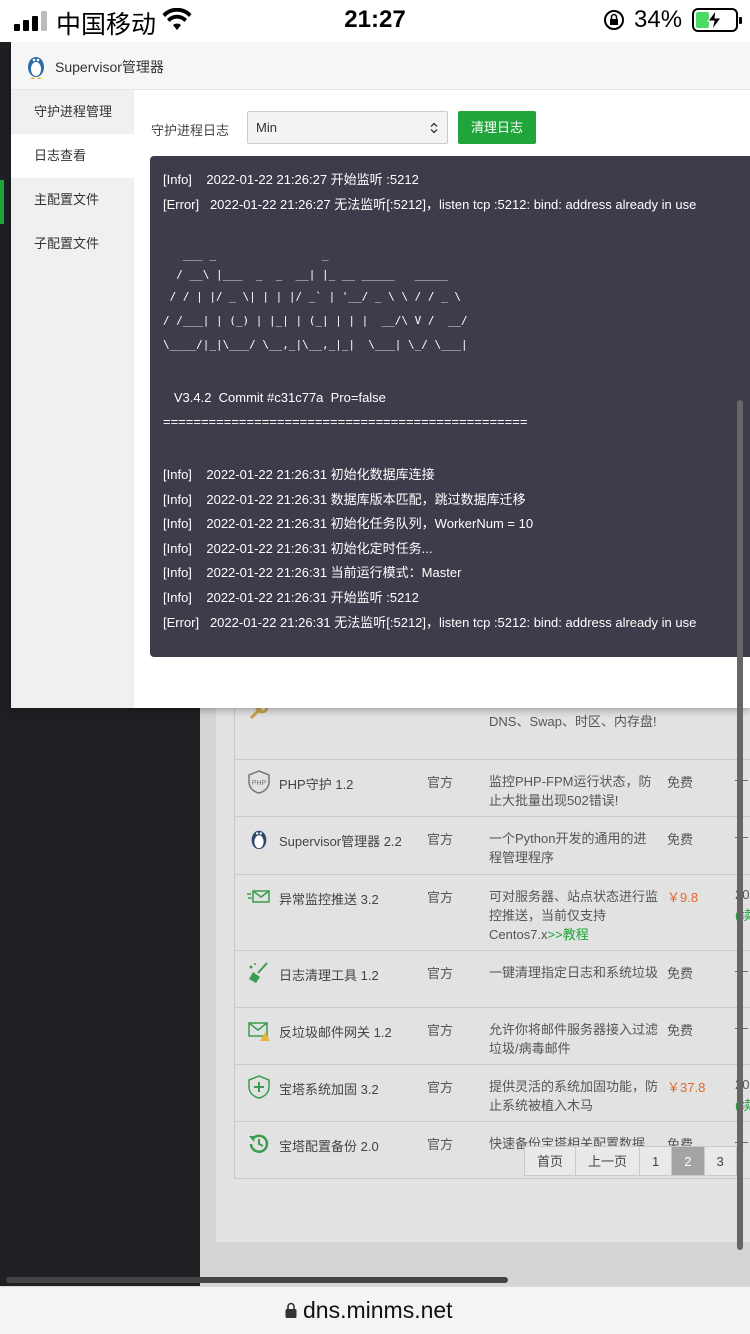 The image size is (750, 1334). I want to click on url-bar: dns.minms.net, so click(375, 1310).